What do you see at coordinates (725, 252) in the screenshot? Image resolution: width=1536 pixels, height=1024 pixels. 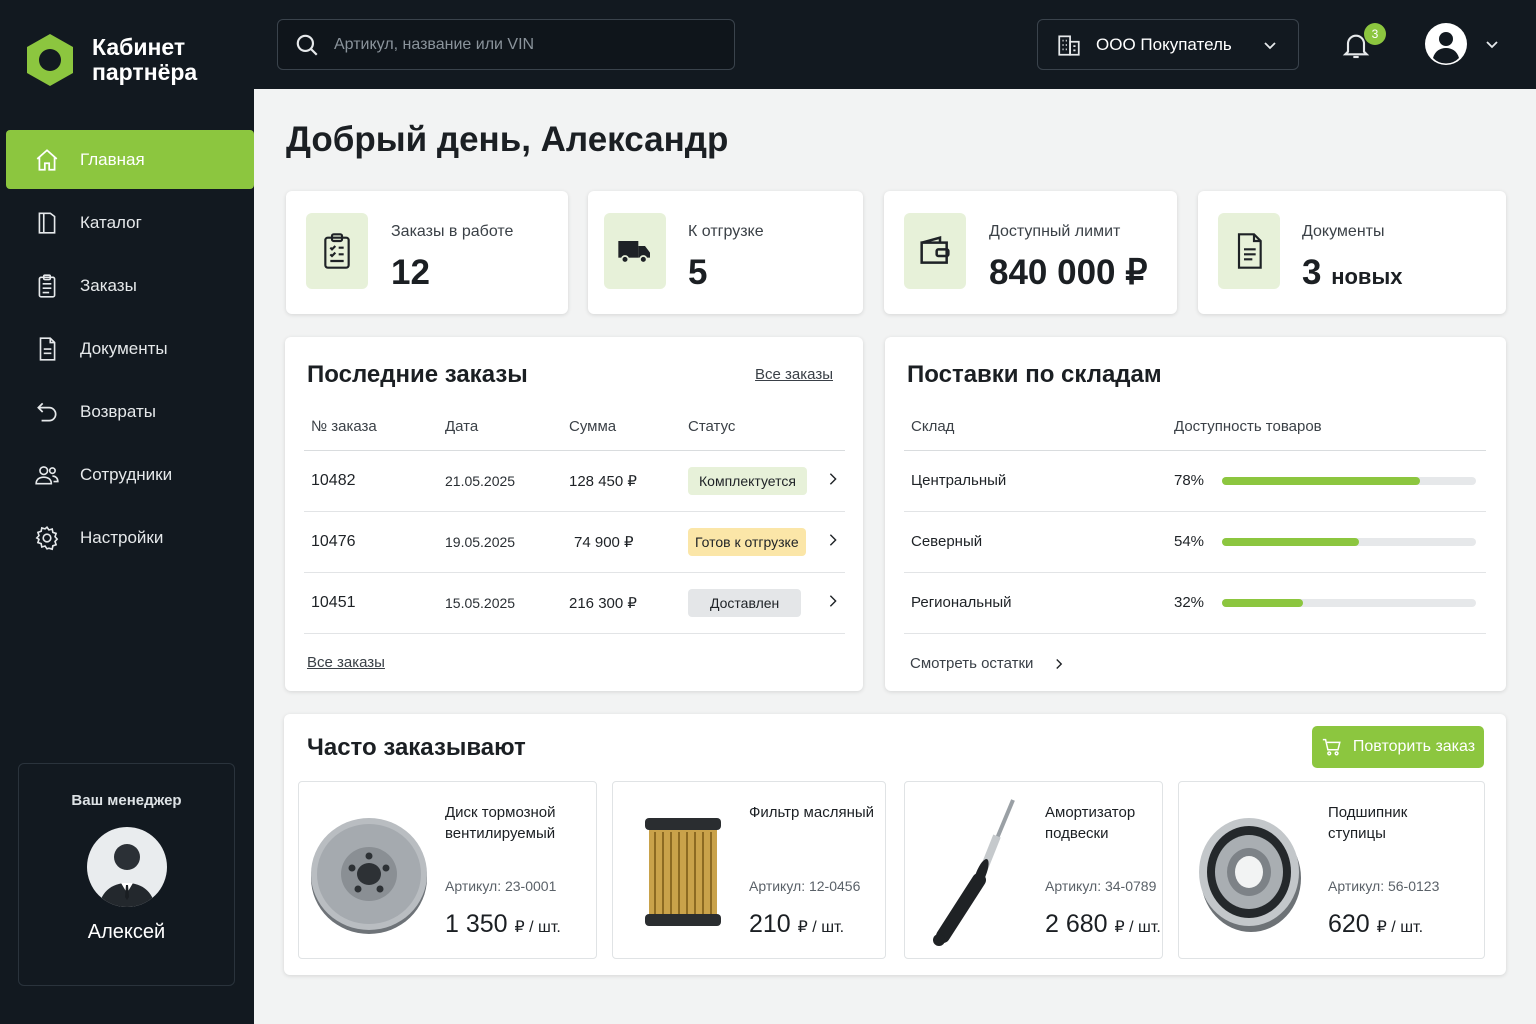 I see `stat-card-shipping: К отгрузке 5` at bounding box center [725, 252].